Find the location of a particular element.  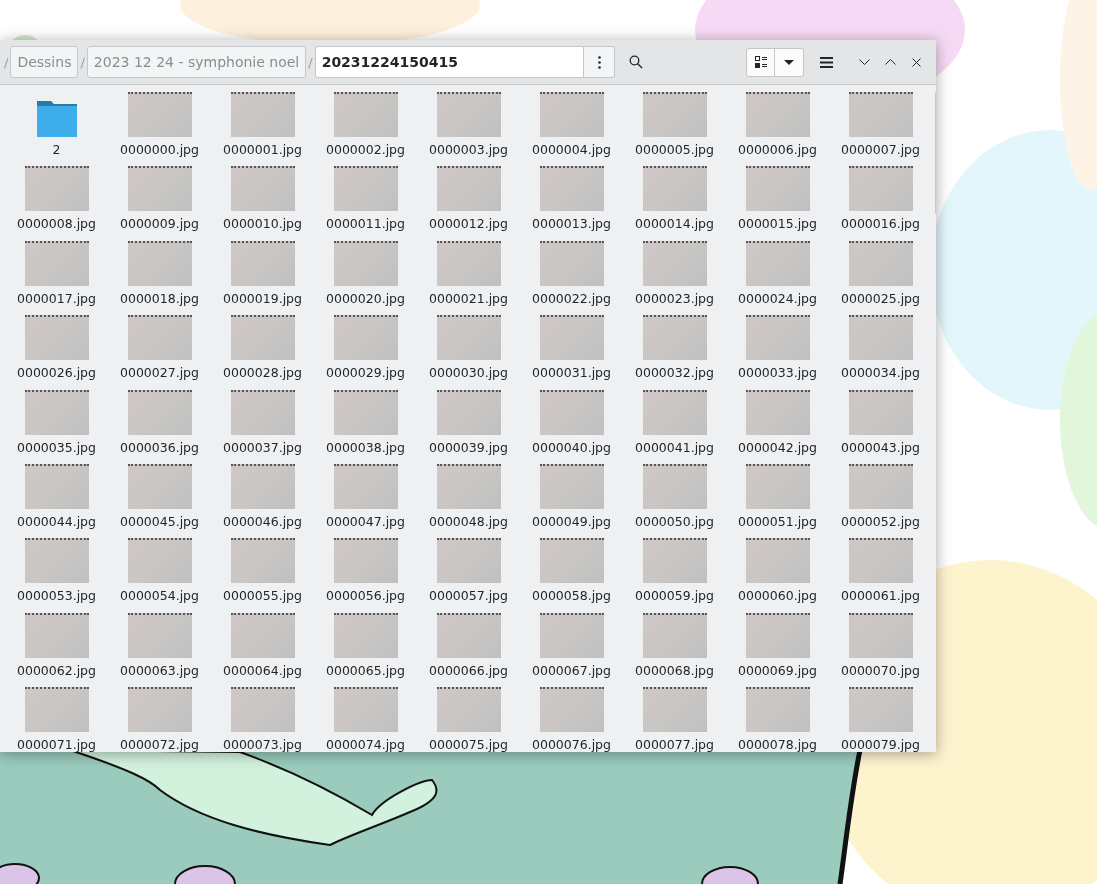

file-name: 0000071.jpg is located at coordinates (56, 744).